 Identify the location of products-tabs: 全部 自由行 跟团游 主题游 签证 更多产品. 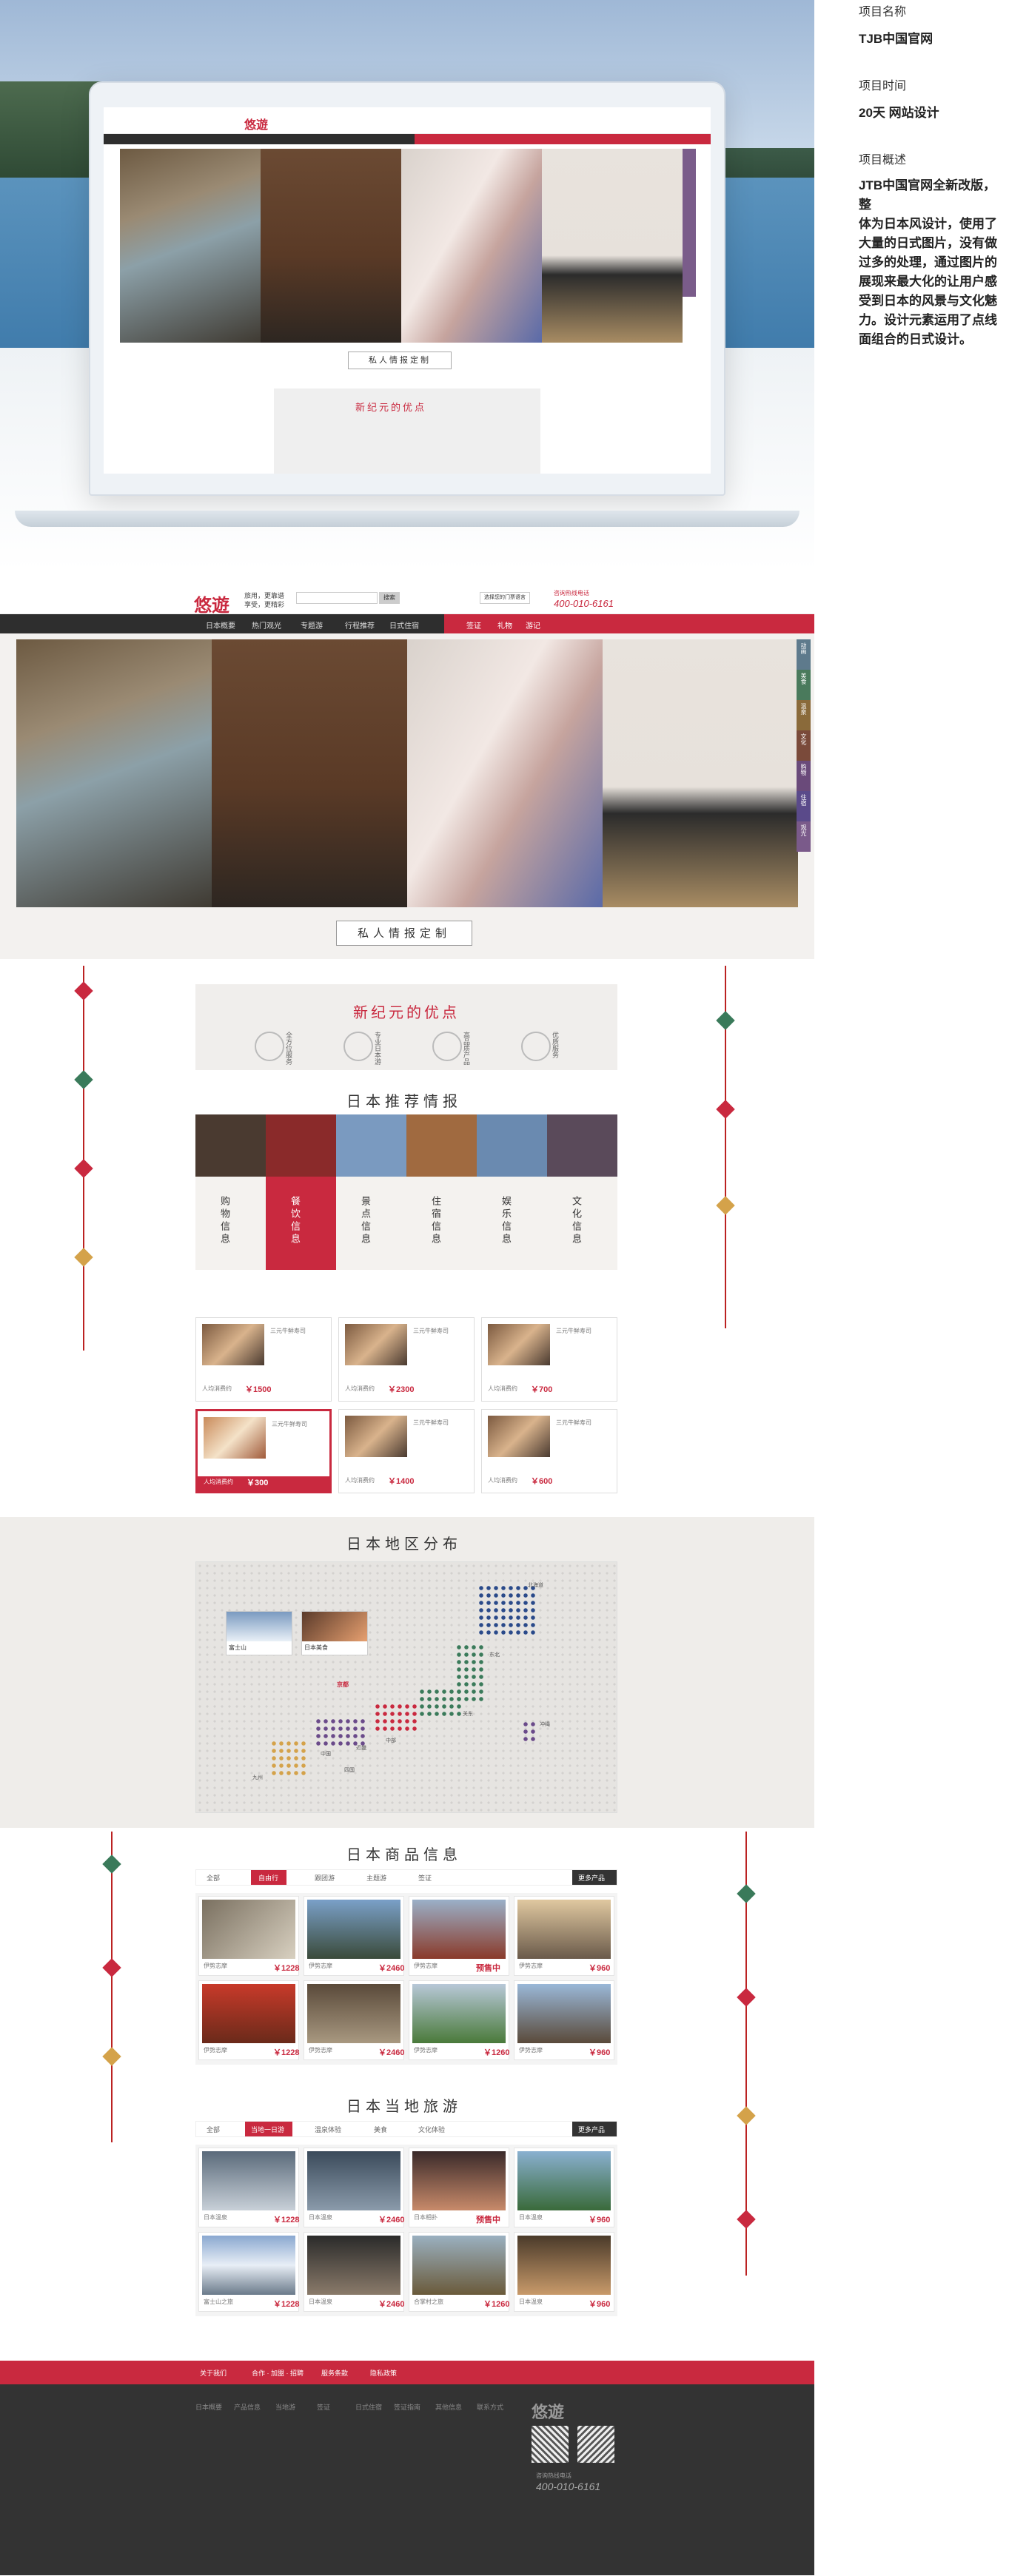
(406, 1877).